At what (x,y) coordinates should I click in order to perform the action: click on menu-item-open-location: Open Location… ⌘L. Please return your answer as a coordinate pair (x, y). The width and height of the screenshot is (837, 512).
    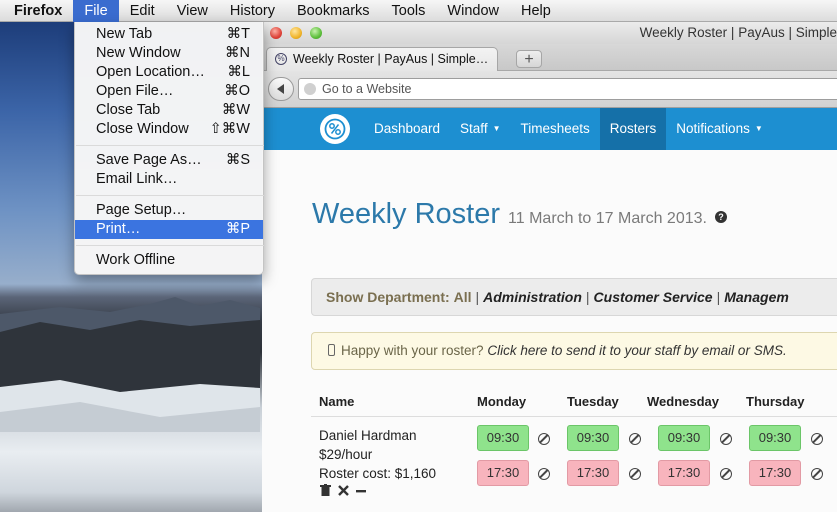
    Looking at the image, I should click on (169, 72).